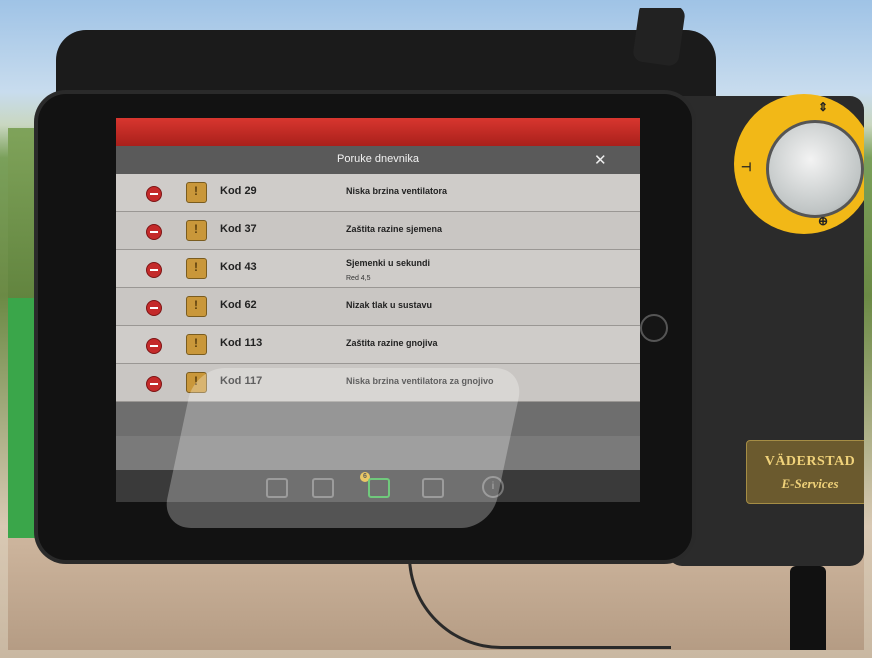 The width and height of the screenshot is (872, 658). Describe the element at coordinates (386, 66) in the screenshot. I see `tablet-mount-bar` at that location.